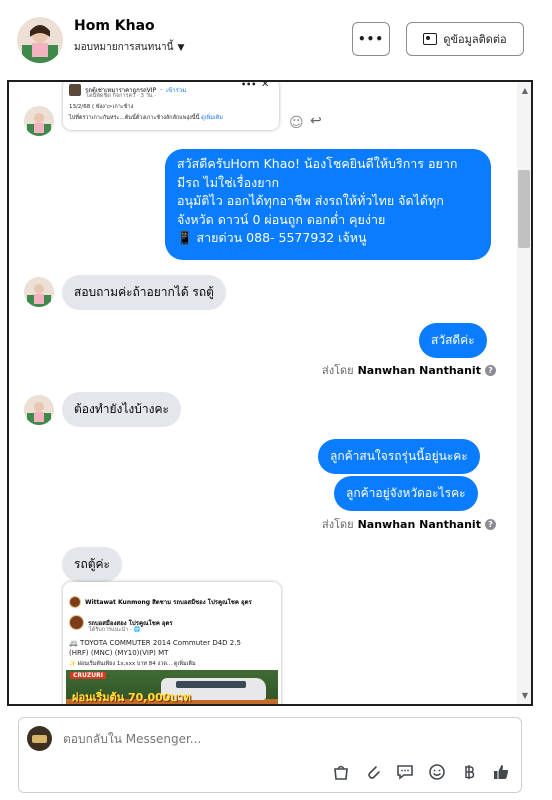 This screenshot has width=552, height=800. Describe the element at coordinates (75, 90) in the screenshot. I see `page-thumbnail-icon` at that location.